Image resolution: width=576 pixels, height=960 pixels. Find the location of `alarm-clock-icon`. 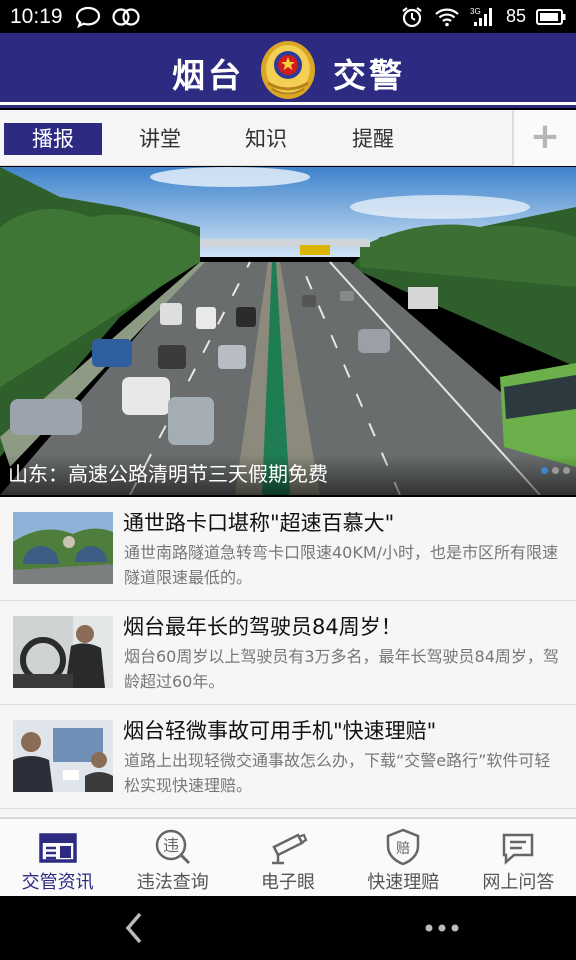

alarm-clock-icon is located at coordinates (412, 16).